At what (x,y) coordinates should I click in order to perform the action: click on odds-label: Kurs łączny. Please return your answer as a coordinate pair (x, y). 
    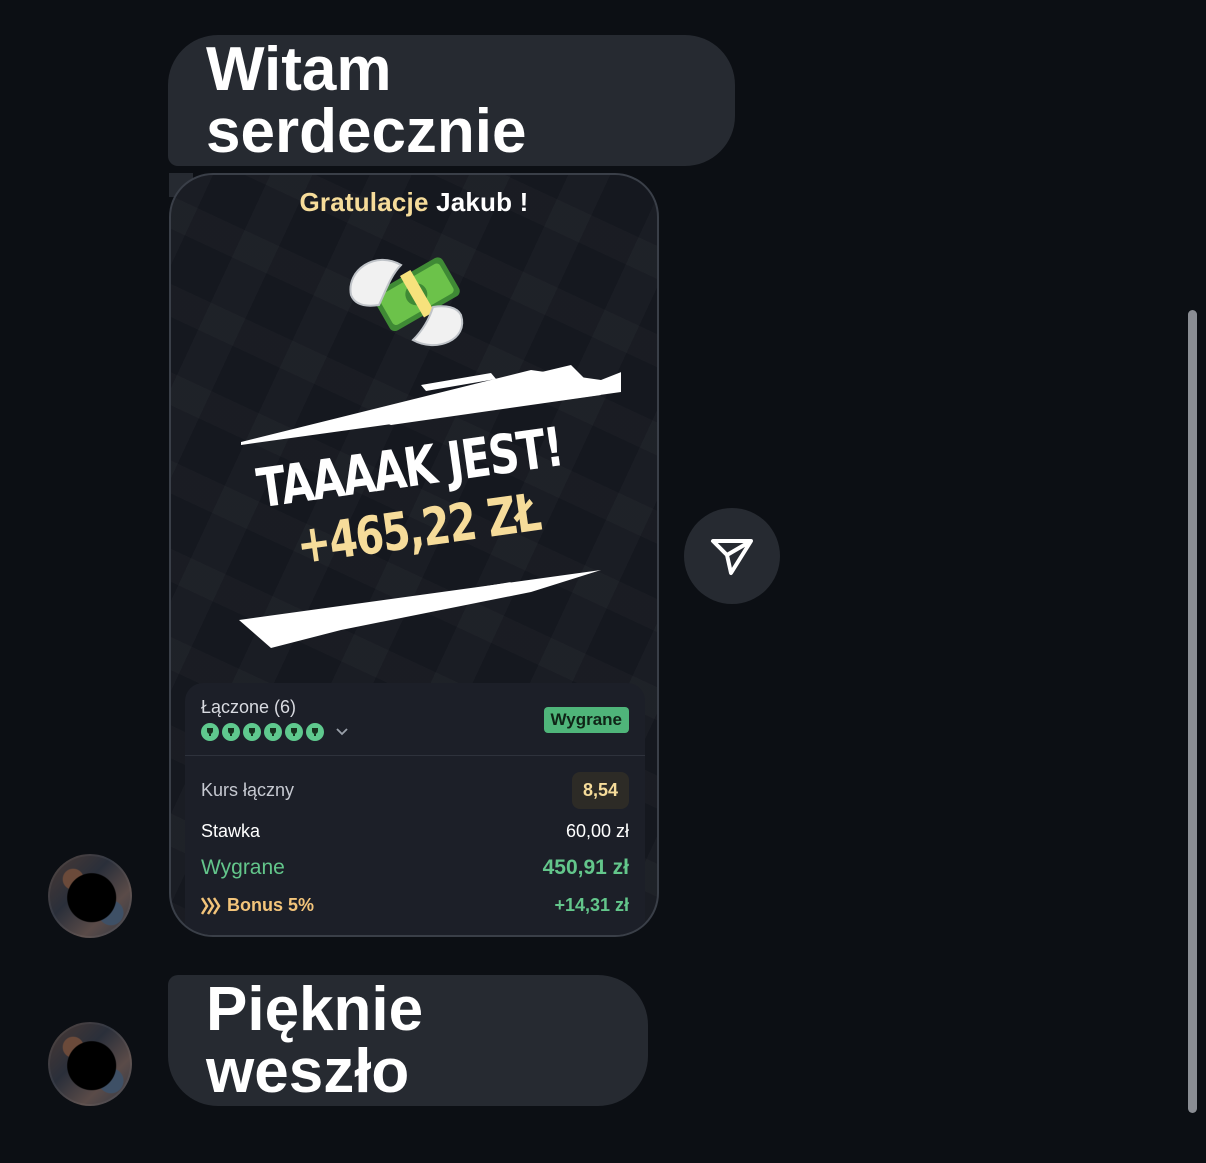
    Looking at the image, I should click on (248, 789).